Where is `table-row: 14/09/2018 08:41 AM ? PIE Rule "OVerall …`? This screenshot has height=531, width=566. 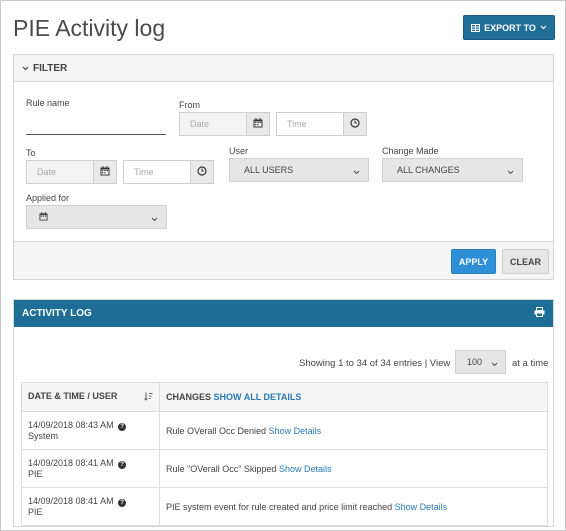 table-row: 14/09/2018 08:41 AM ? PIE Rule "OVerall … is located at coordinates (284, 468).